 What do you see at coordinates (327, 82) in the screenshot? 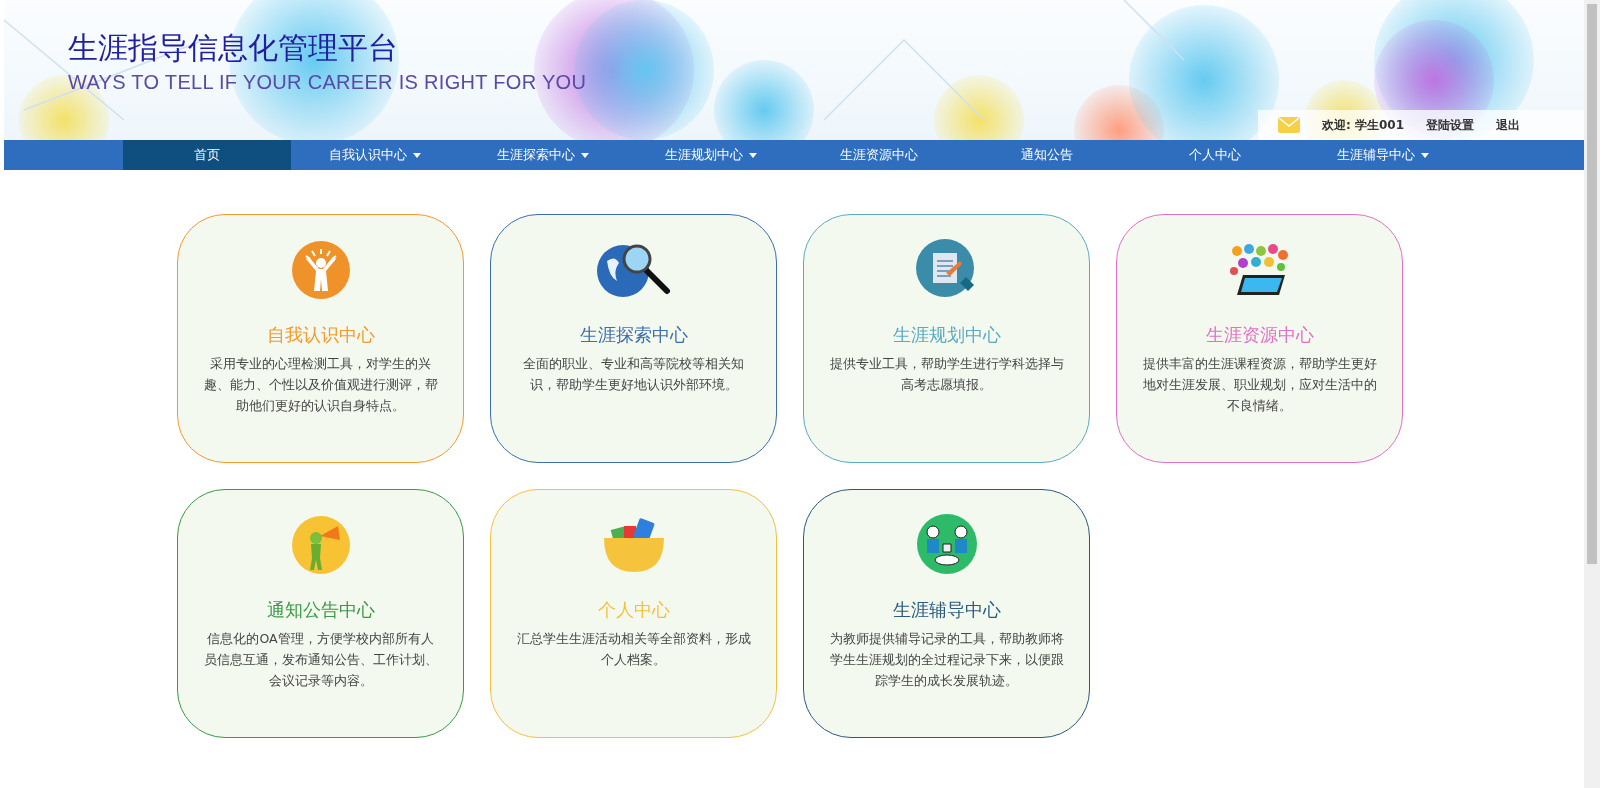
I see `site-subtitle: WAYS TO TELL IF YOUR CAREER IS RIGHT FOR YOU` at bounding box center [327, 82].